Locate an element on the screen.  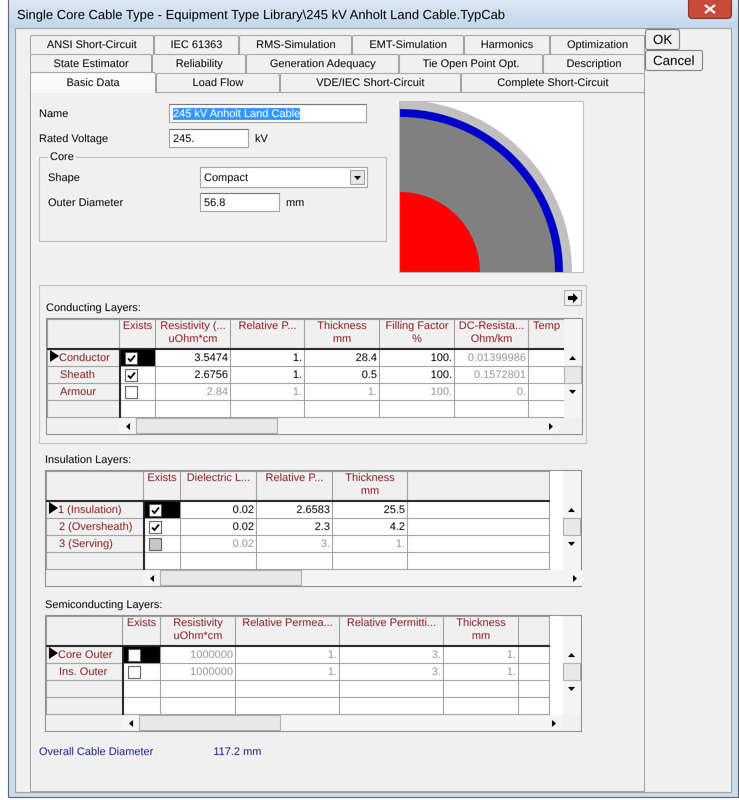
tab: Description is located at coordinates (594, 63).